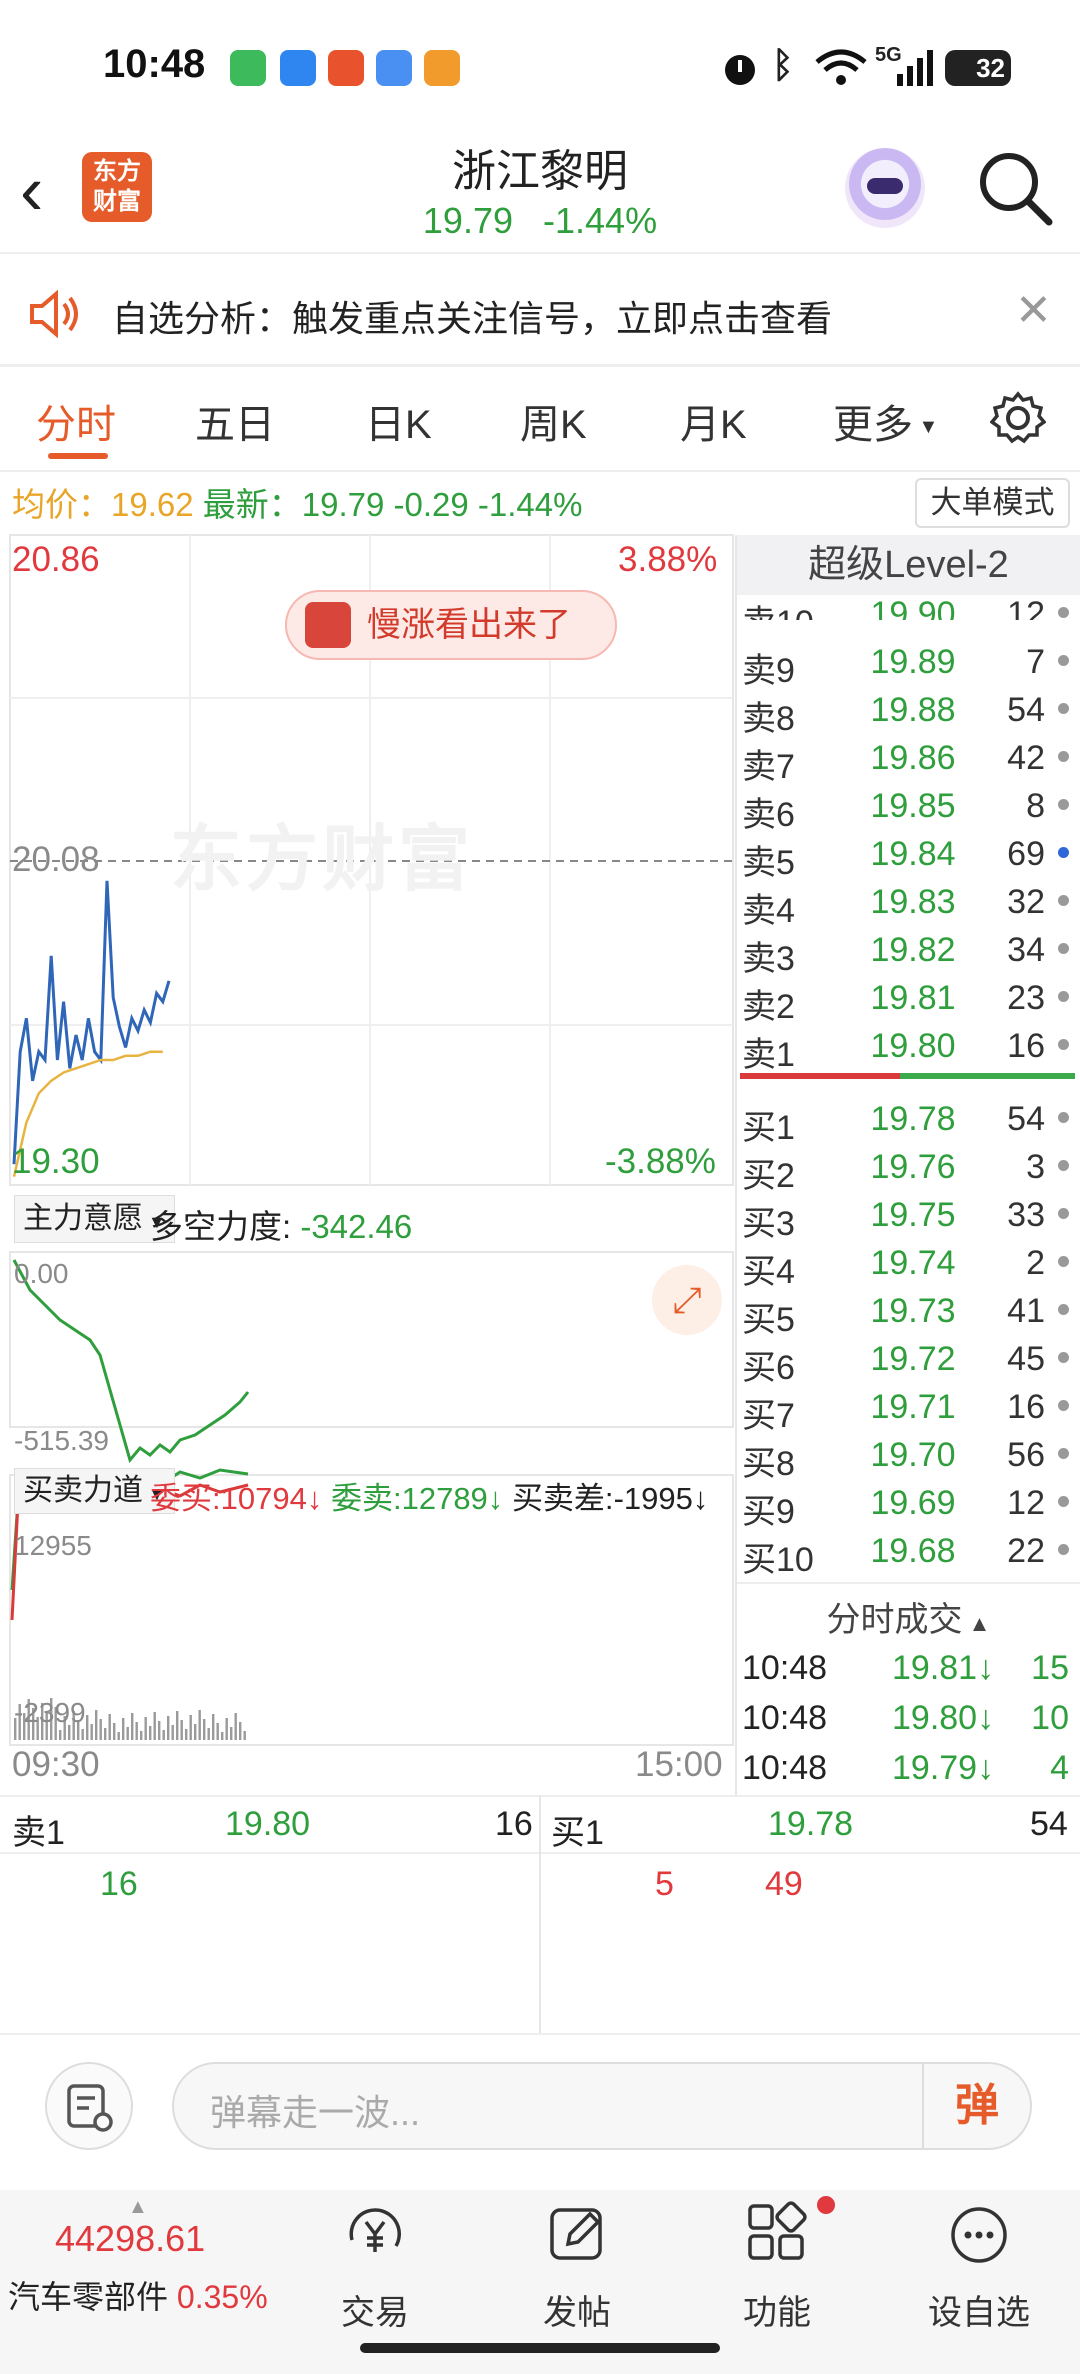  I want to click on gear-icon, so click(1018, 418).